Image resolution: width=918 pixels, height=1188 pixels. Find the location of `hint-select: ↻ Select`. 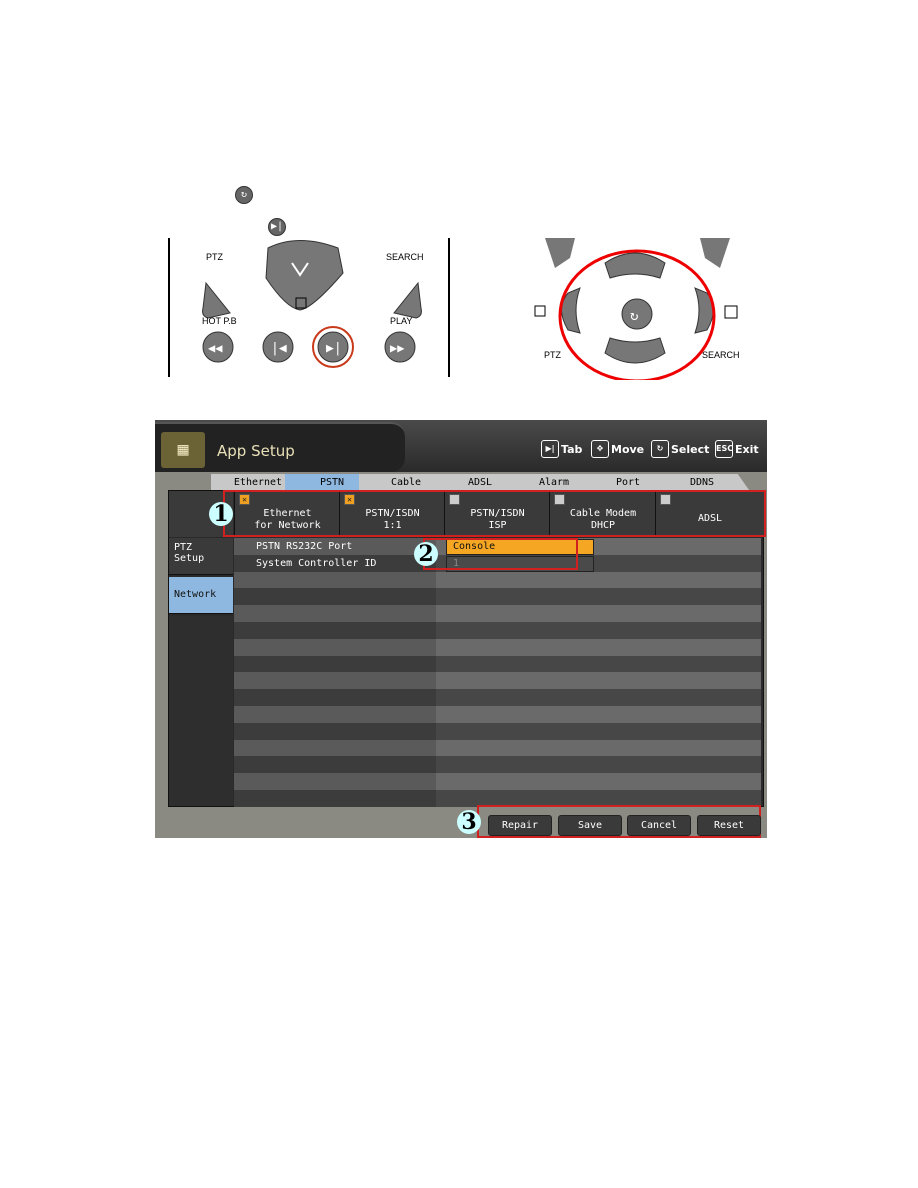

hint-select: ↻ Select is located at coordinates (680, 449).